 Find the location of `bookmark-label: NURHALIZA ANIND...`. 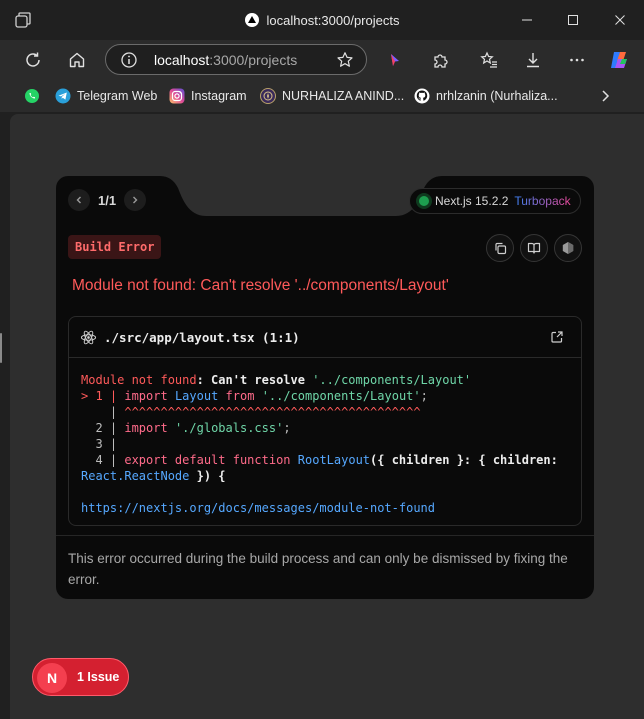

bookmark-label: NURHALIZA ANIND... is located at coordinates (343, 96).